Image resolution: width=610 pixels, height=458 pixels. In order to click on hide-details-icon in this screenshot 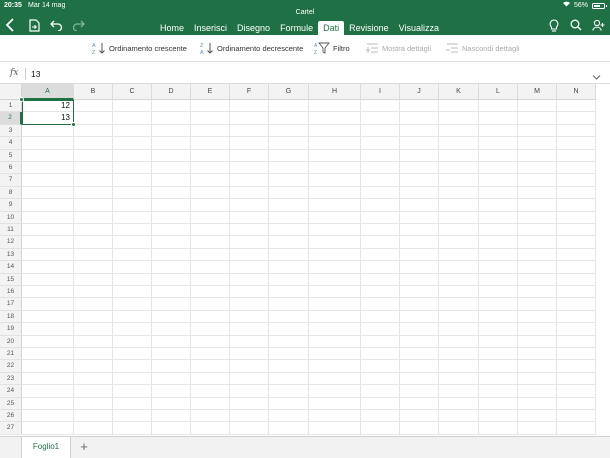, I will do `click(452, 48)`.